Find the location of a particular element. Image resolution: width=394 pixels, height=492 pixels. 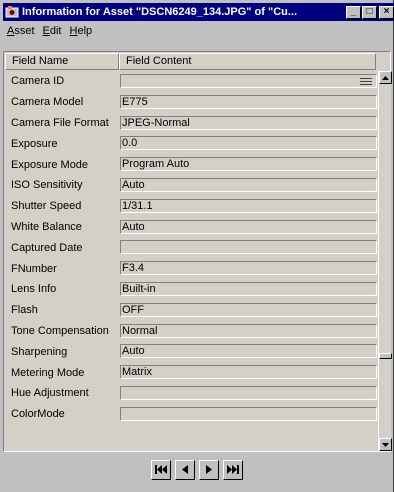

table-row: White Balance Auto is located at coordinates (191, 227).